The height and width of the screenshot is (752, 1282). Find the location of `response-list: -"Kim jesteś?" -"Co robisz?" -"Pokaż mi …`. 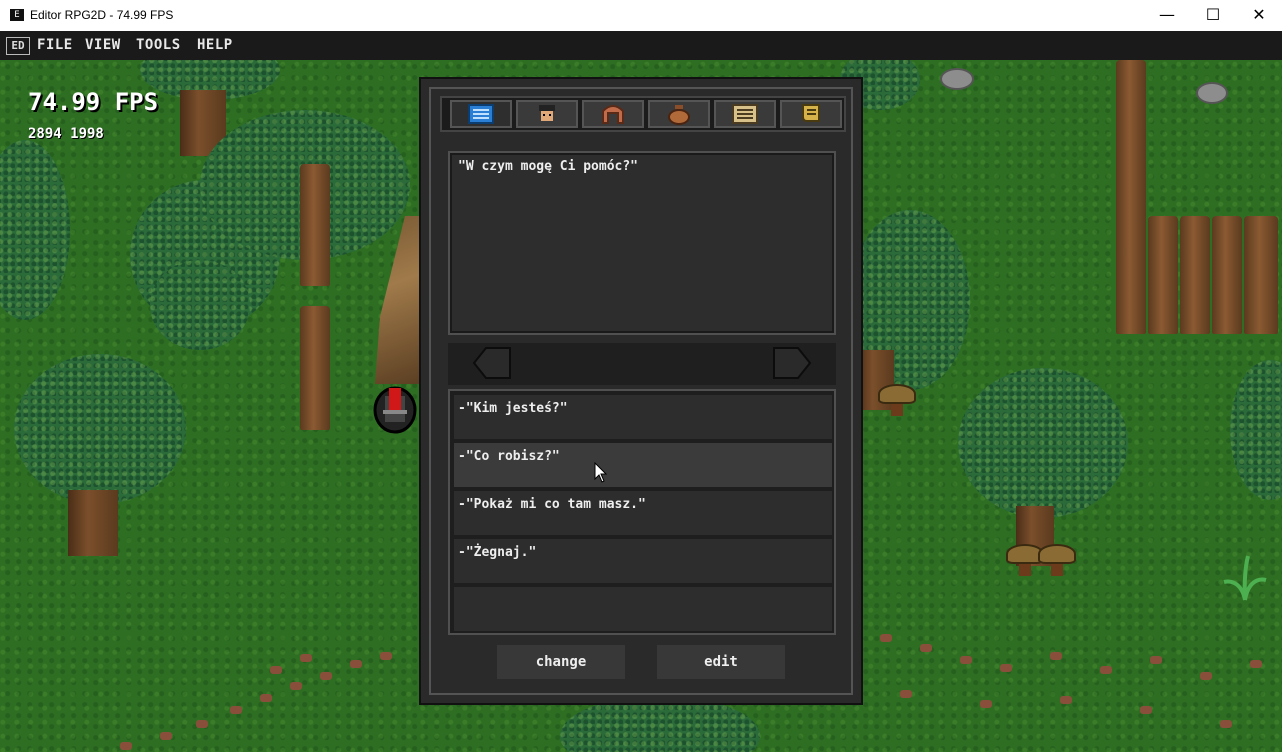

response-list: -"Kim jesteś?" -"Co robisz?" -"Pokaż mi … is located at coordinates (642, 512).